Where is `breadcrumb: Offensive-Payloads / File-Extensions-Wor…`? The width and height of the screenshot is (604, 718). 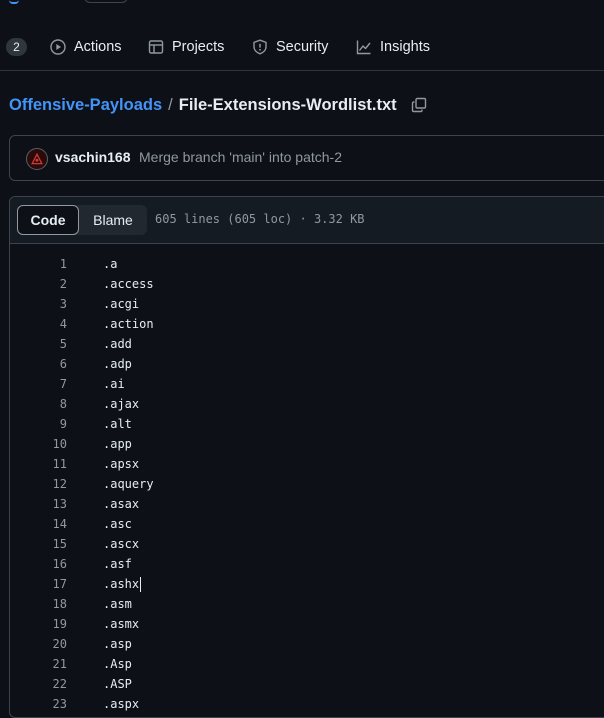 breadcrumb: Offensive-Payloads / File-Extensions-Wor… is located at coordinates (218, 105).